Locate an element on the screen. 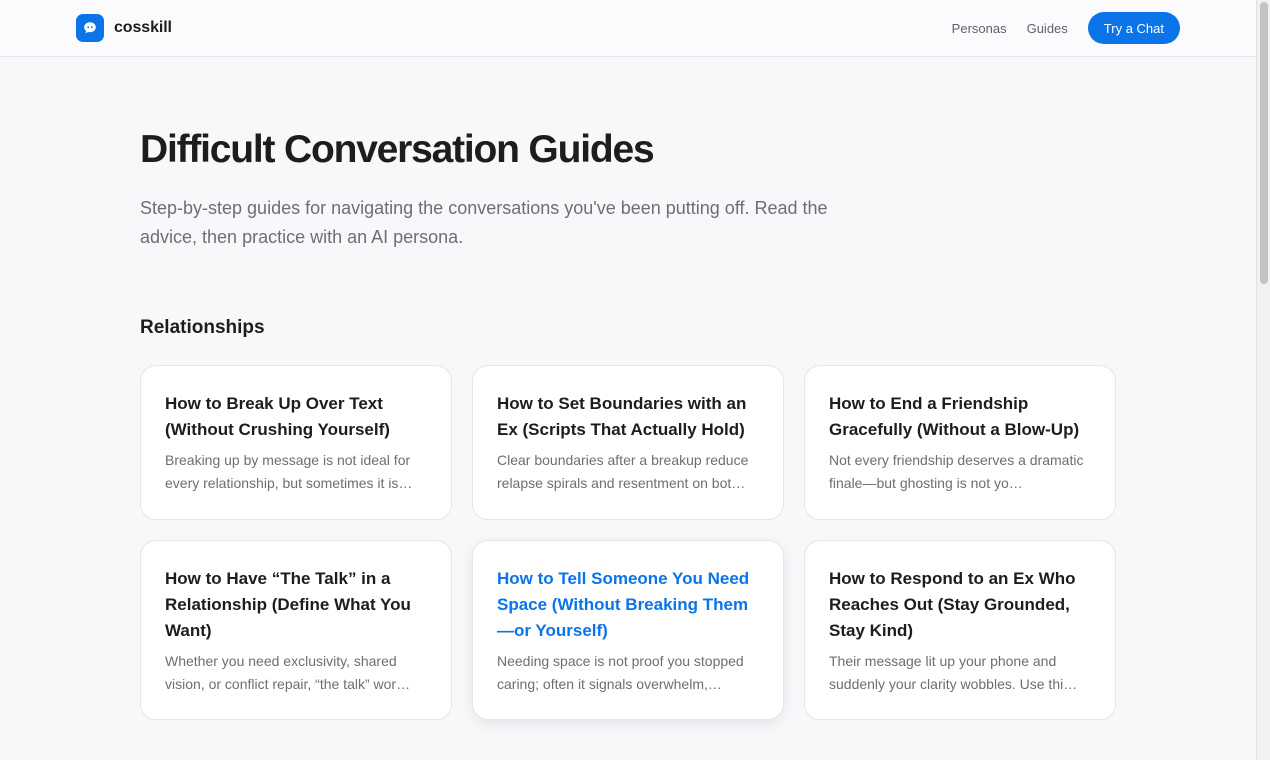 This screenshot has width=1270, height=760. nav-personas-link: Personas is located at coordinates (979, 28).